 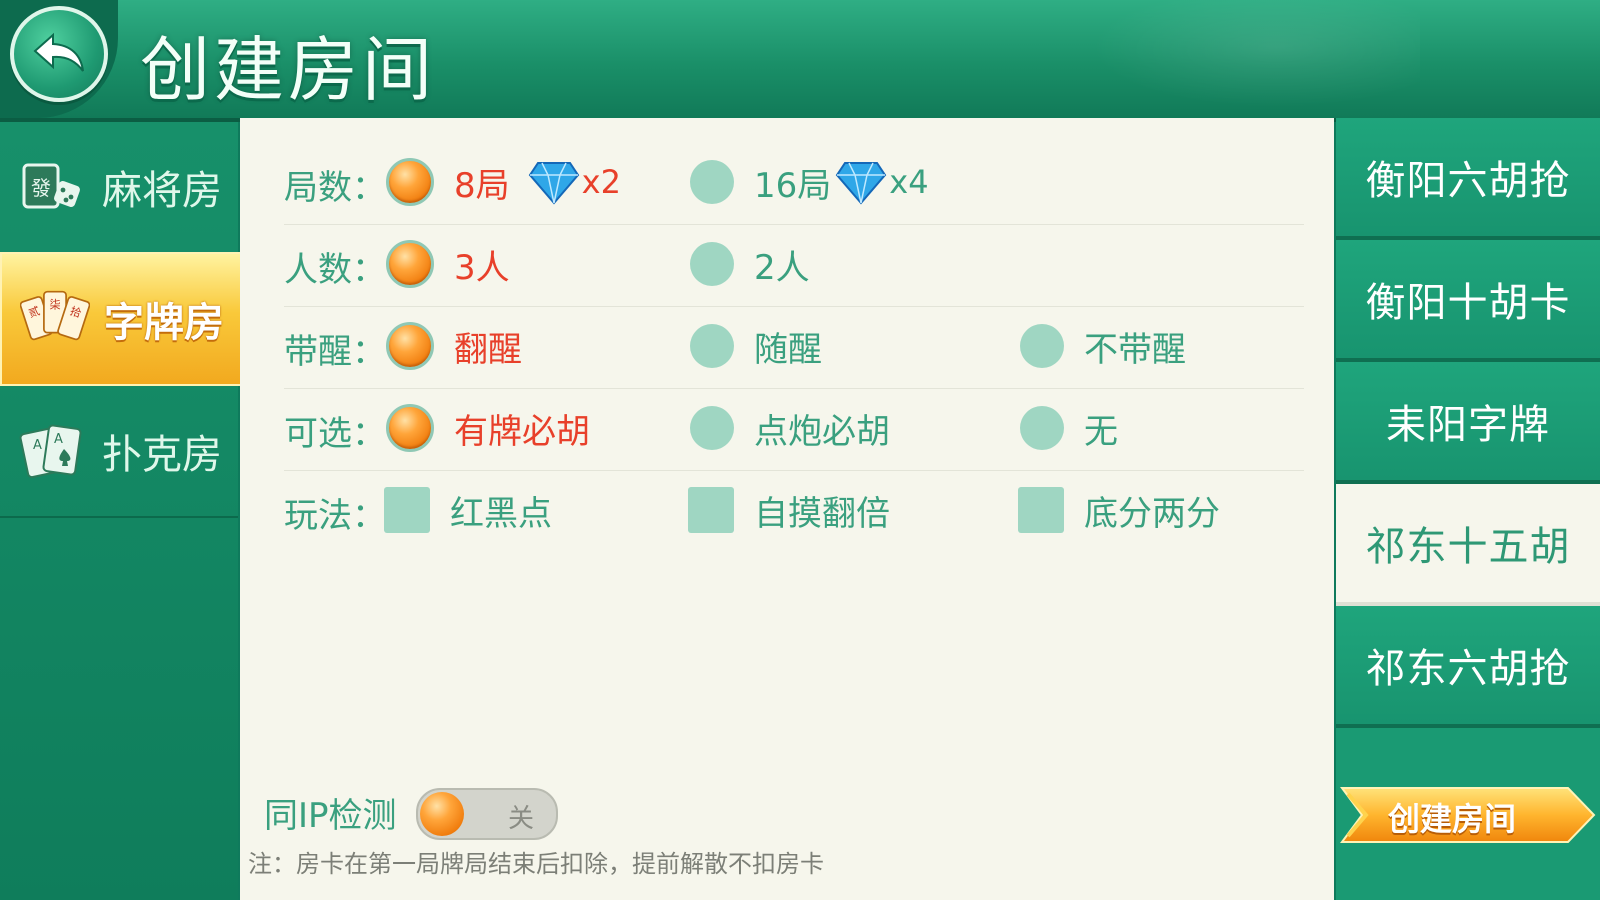 I want to click on sidebar-item-label: 麻将房, so click(x=162, y=191).